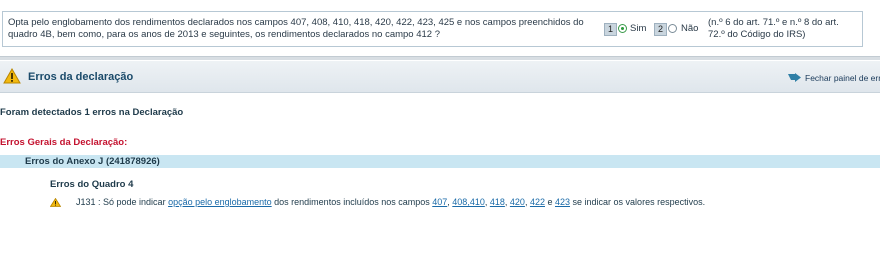 This screenshot has height=265, width=880. Describe the element at coordinates (440, 161) in the screenshot. I see `annex-errors-bar: Erros do Anexo J (241878926)` at that location.